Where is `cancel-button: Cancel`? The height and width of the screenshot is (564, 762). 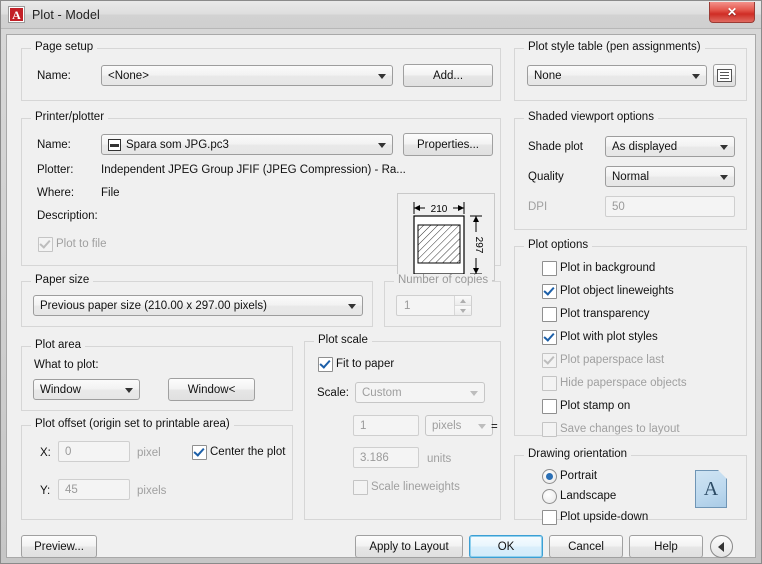
cancel-button: Cancel is located at coordinates (586, 546).